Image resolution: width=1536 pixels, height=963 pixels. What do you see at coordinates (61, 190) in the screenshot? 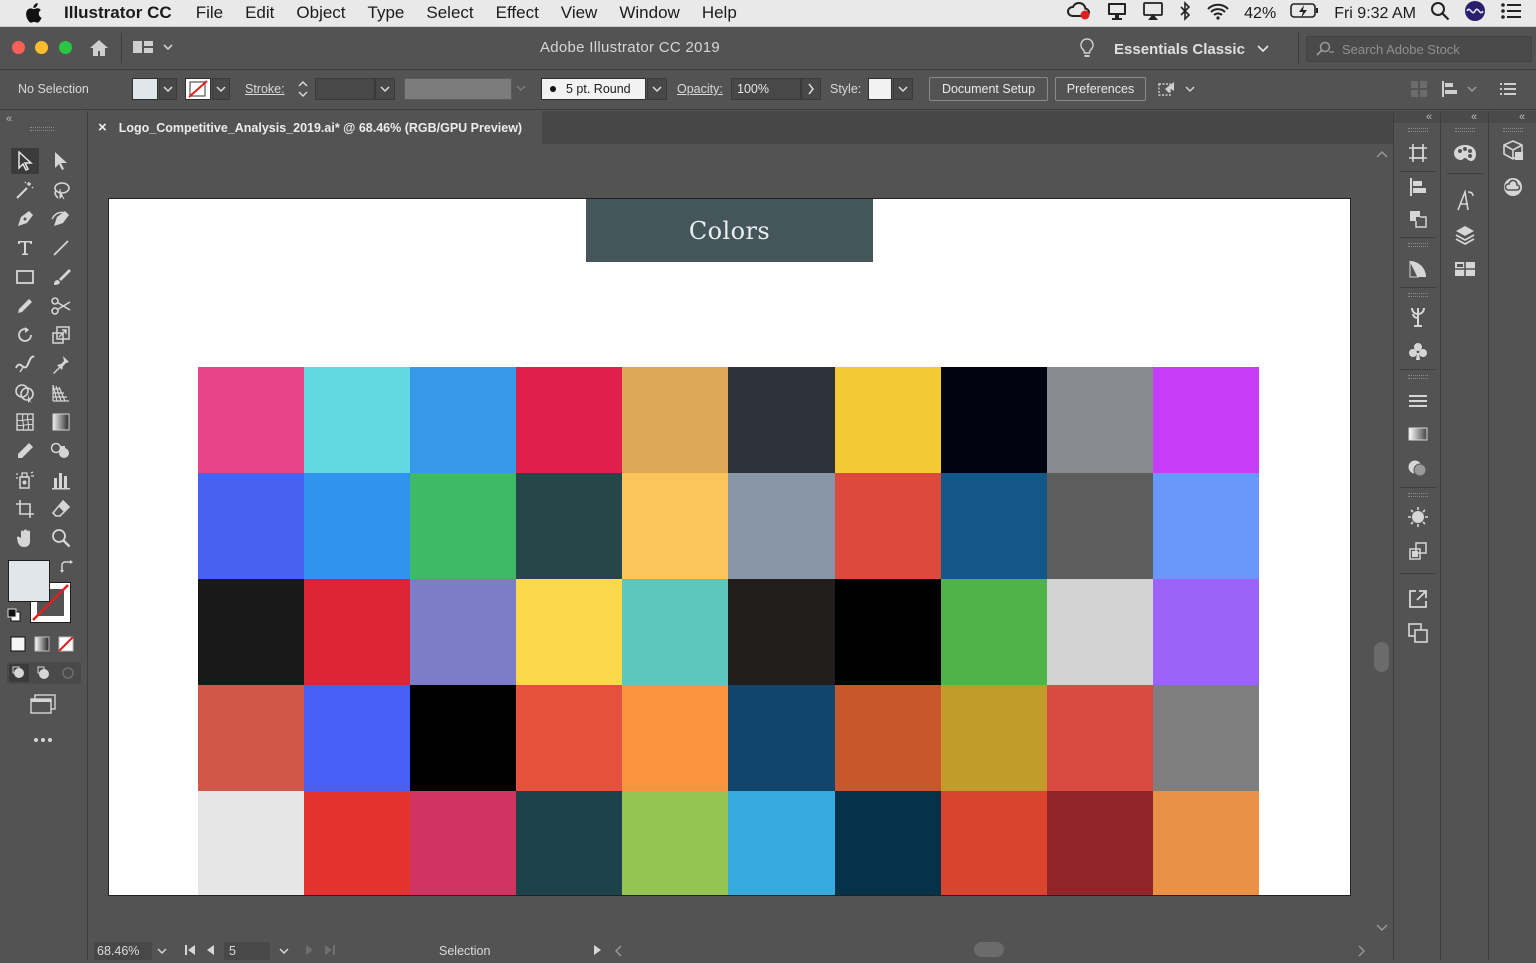
I see `lasso-tool` at bounding box center [61, 190].